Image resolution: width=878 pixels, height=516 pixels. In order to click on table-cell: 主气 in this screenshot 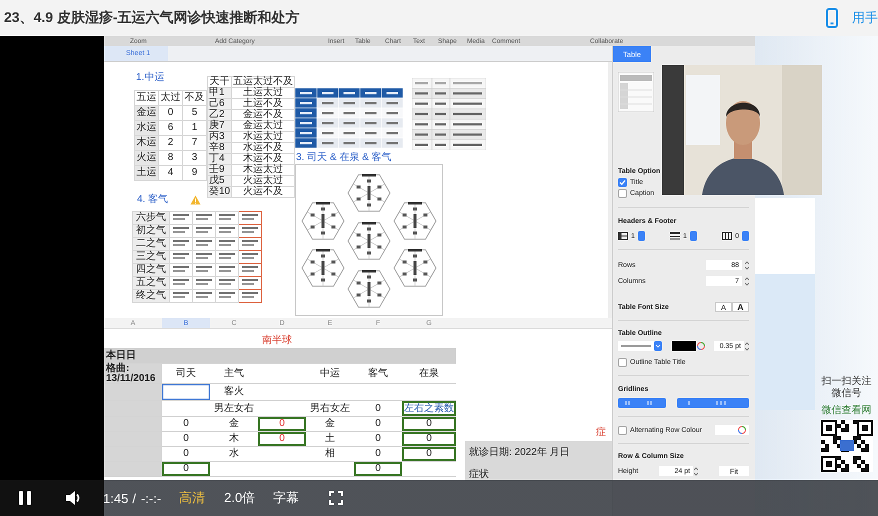, I will do `click(234, 374)`.